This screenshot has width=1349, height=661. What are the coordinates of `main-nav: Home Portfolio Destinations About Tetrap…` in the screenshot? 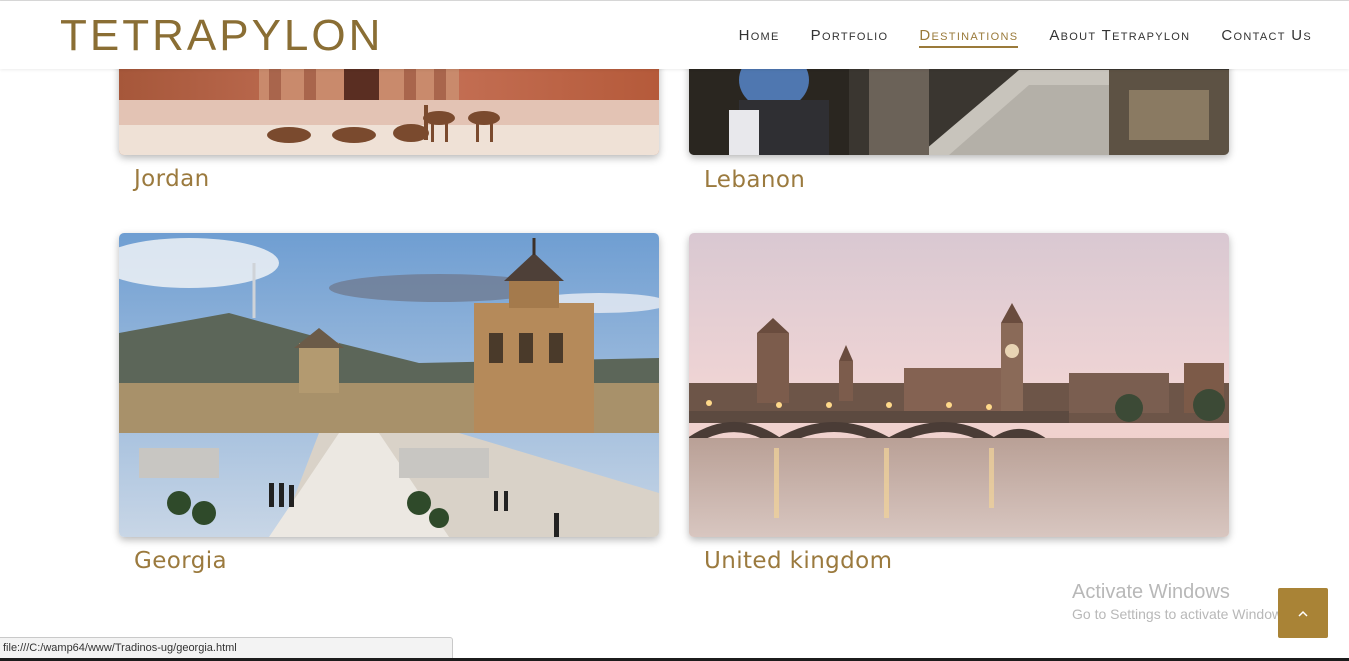 It's located at (1025, 37).